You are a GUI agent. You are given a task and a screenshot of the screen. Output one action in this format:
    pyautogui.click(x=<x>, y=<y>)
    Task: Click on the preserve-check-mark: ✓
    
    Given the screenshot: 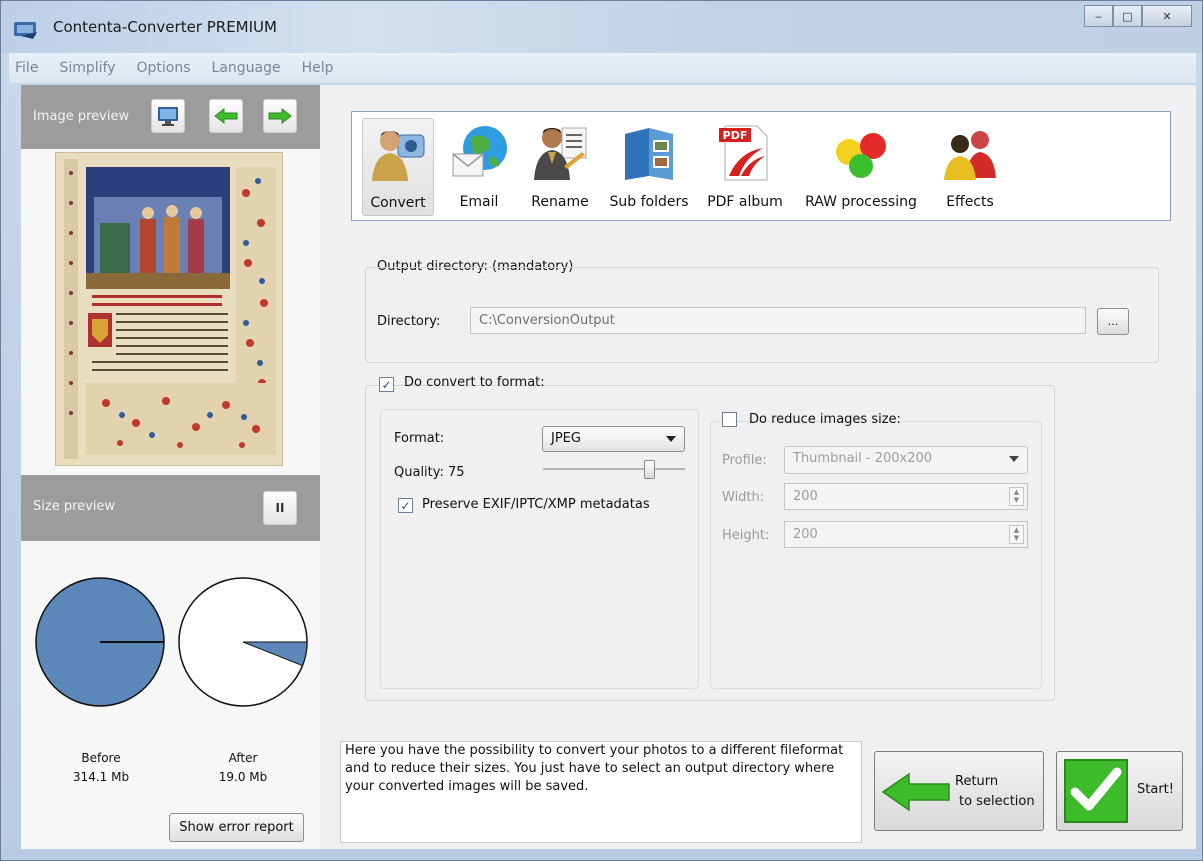 What is the action you would take?
    pyautogui.click(x=405, y=505)
    